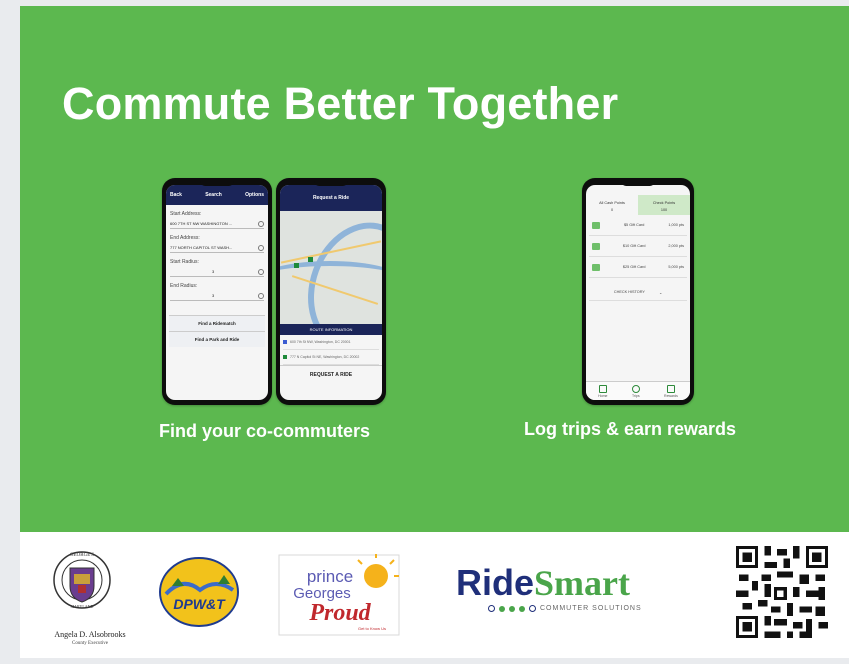 The height and width of the screenshot is (664, 849). Describe the element at coordinates (372, 628) in the screenshot. I see `svg-text: Get to Know Us` at that location.